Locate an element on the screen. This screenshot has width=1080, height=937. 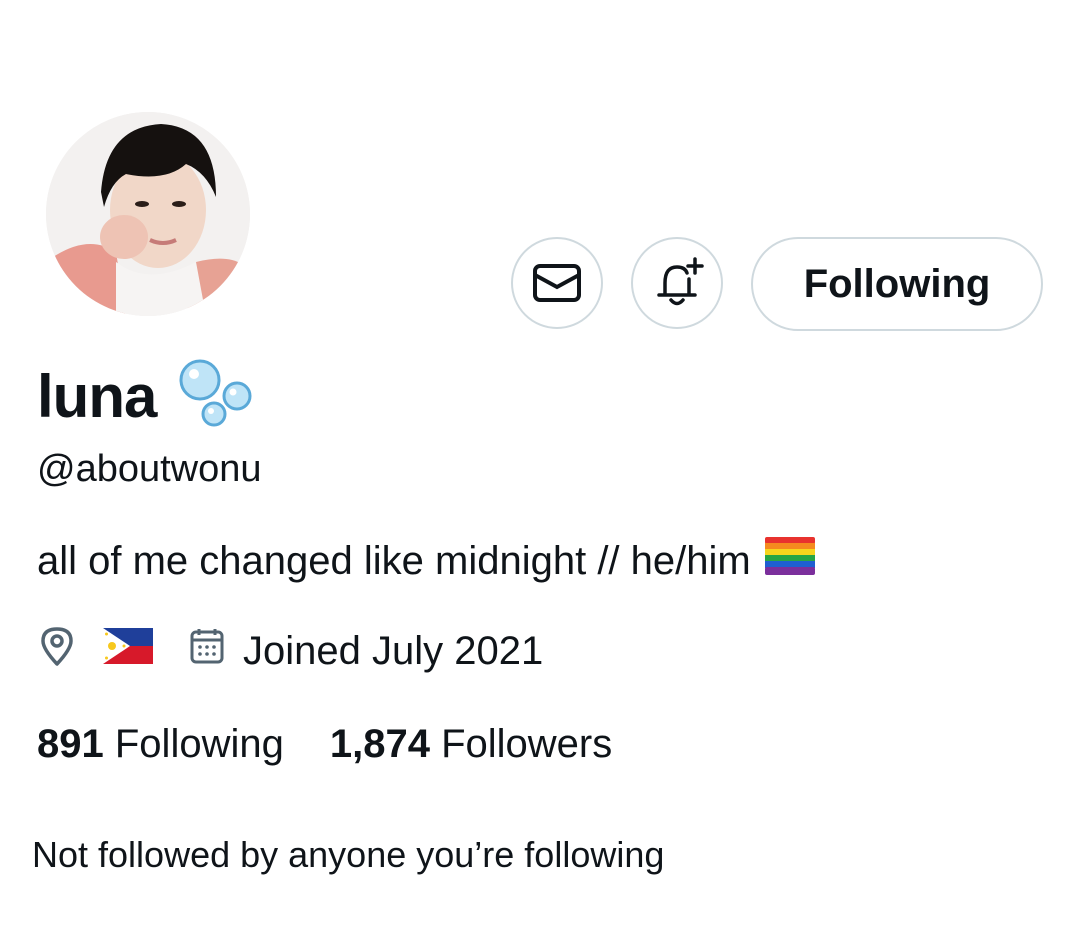
bell-plus-icon is located at coordinates (680, 281).